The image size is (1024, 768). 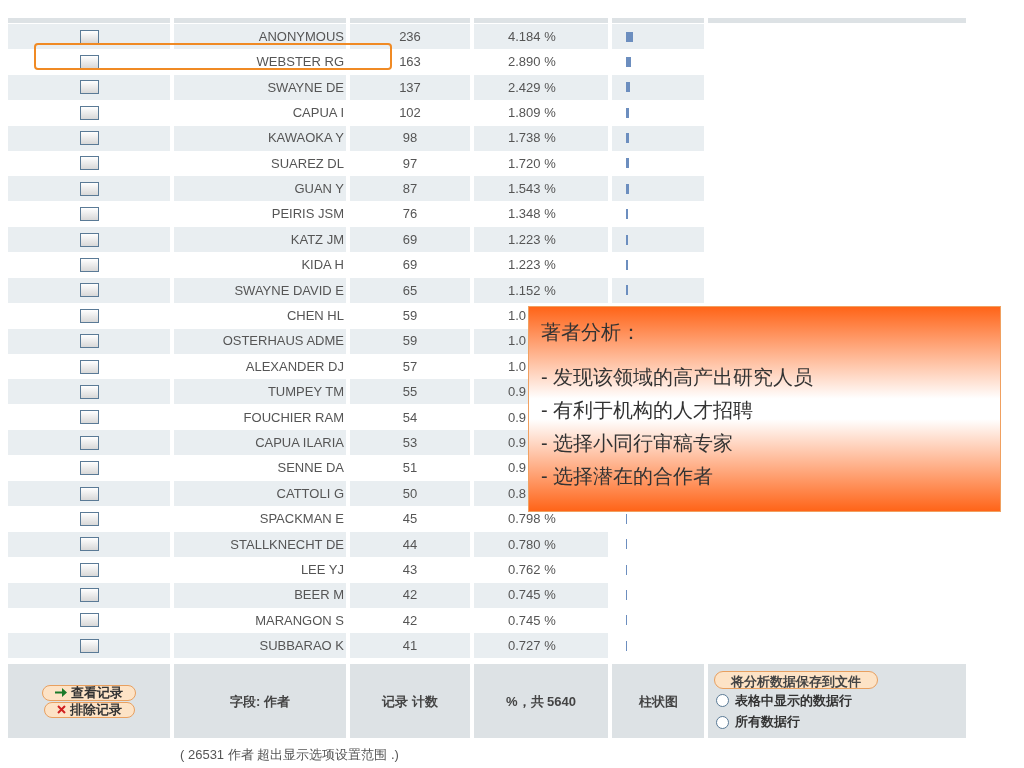 I want to click on percentage: 1.223 %, so click(x=532, y=265).